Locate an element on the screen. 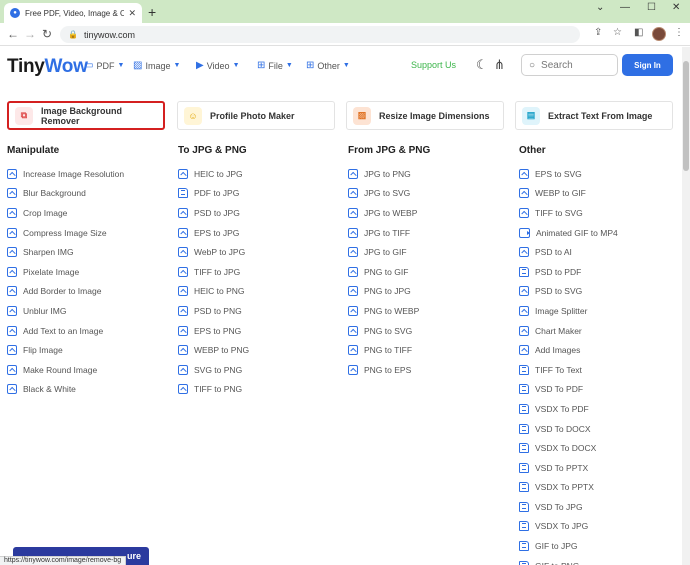 This screenshot has width=690, height=565. tool-link: WebP to JPG is located at coordinates (213, 252).